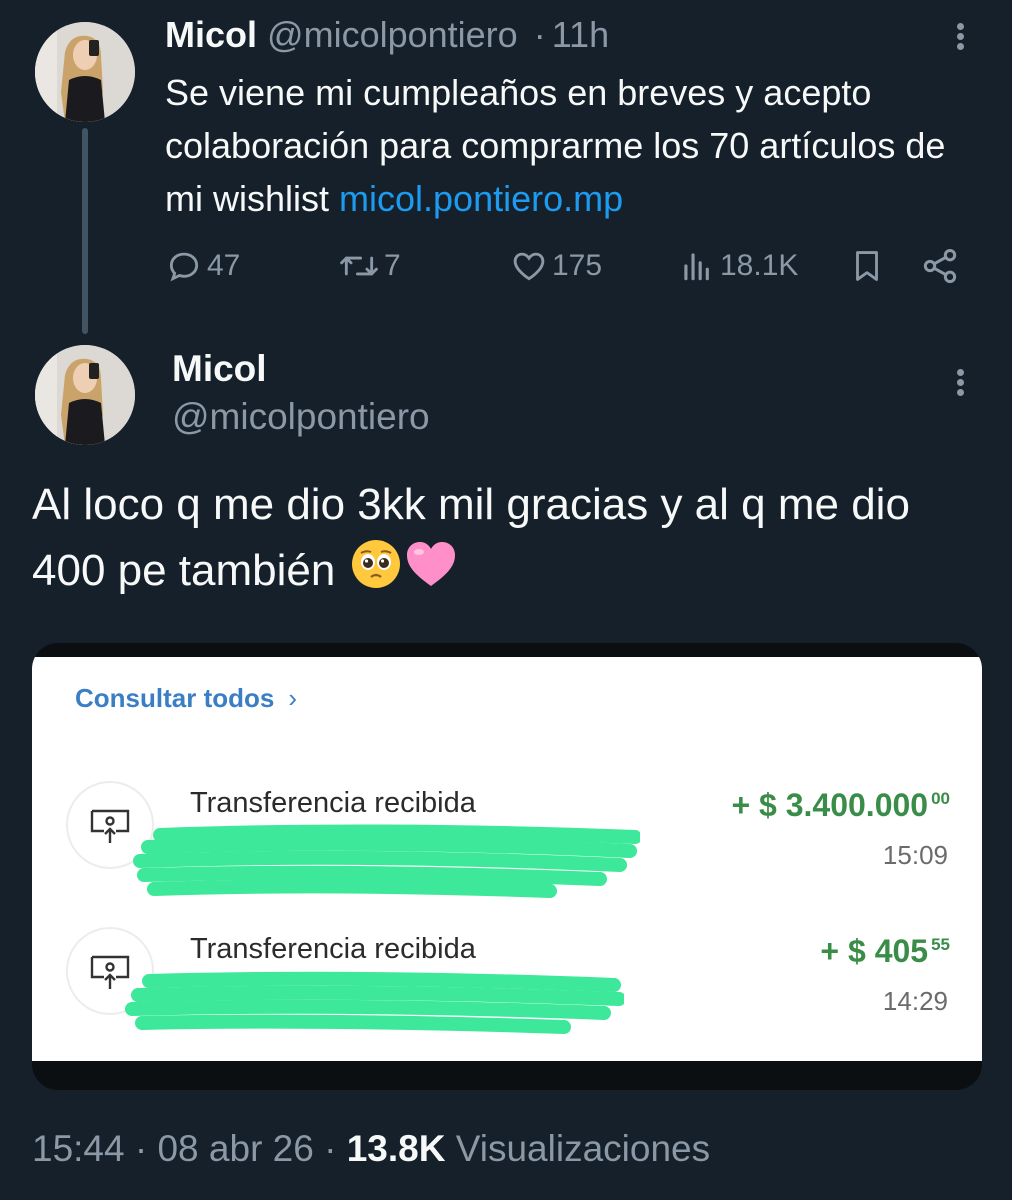  I want to click on share-button, so click(942, 266).